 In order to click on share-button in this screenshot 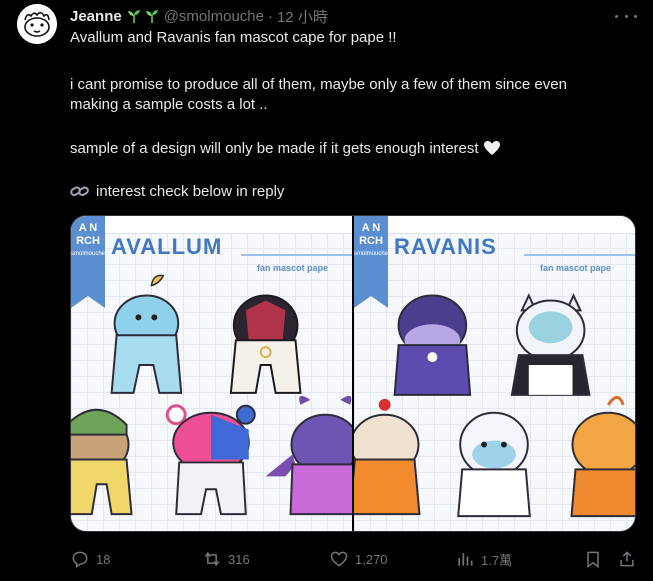, I will do `click(627, 559)`.